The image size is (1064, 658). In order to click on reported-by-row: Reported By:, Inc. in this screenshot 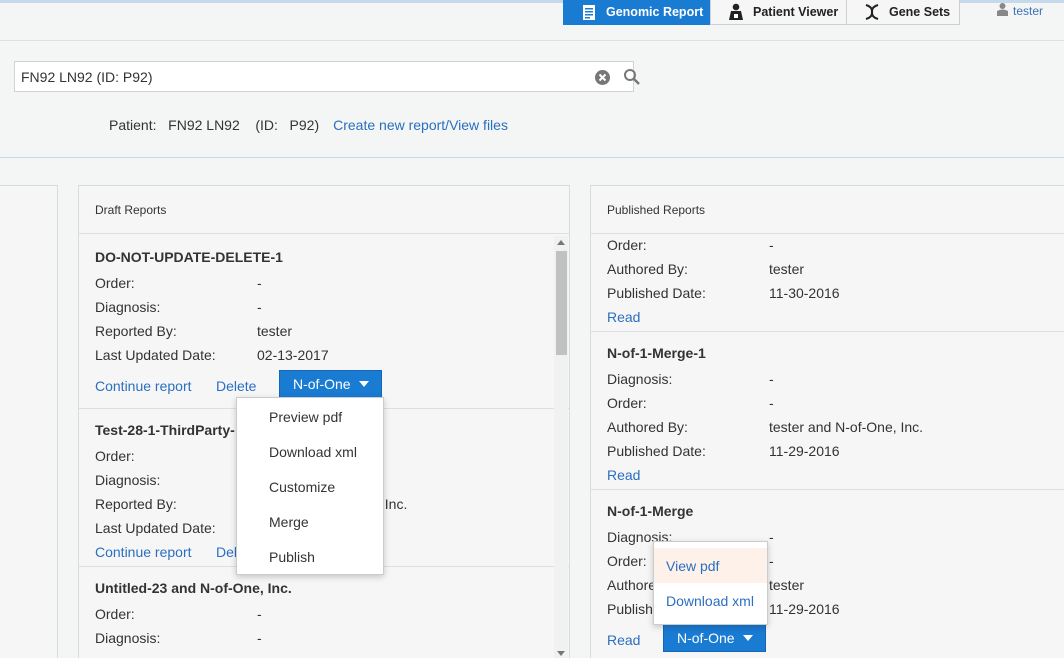, I will do `click(251, 504)`.